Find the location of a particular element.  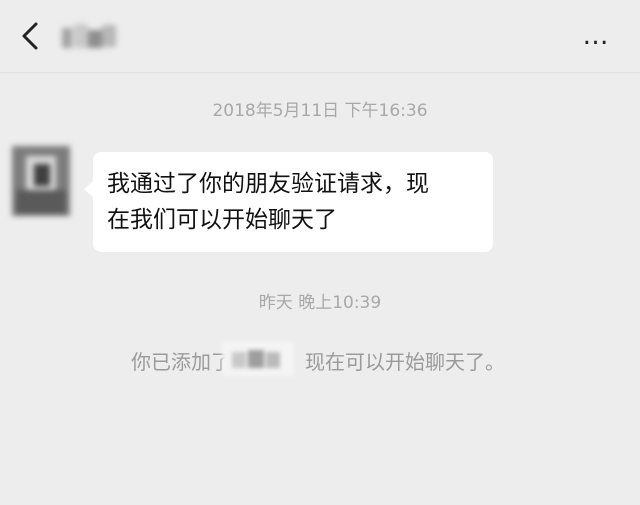

system-message: 你已添加了 现在可以开始聊天了。 is located at coordinates (320, 359).